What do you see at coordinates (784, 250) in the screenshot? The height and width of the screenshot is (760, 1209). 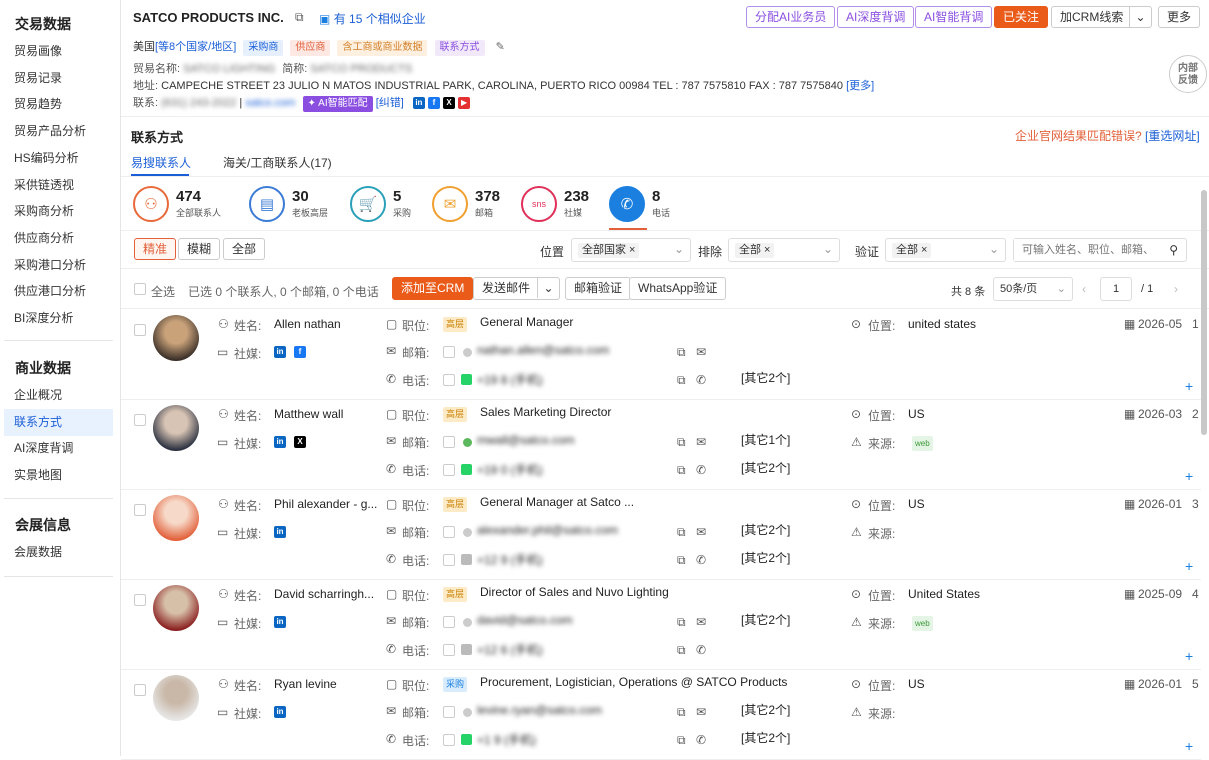 I see `exclude-select: 全部 × ⌄` at bounding box center [784, 250].